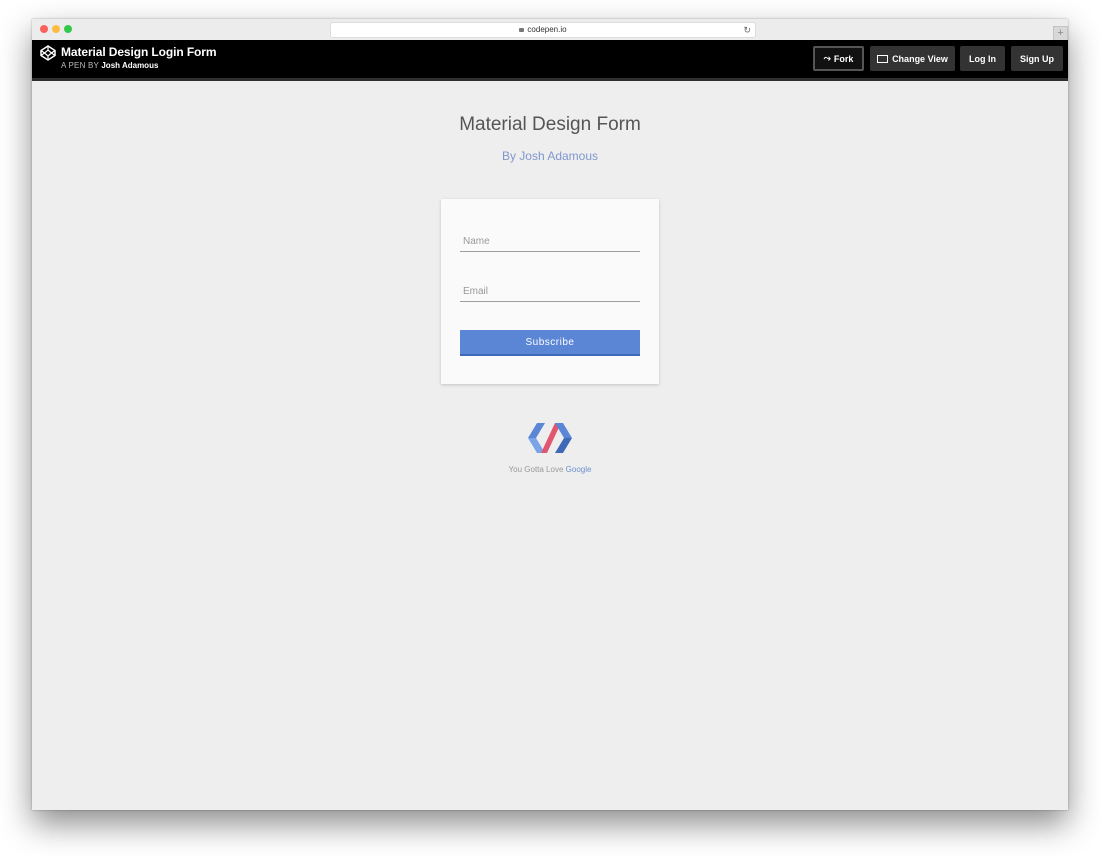 This screenshot has width=1100, height=856. What do you see at coordinates (536, 469) in the screenshot?
I see `footer-text: You Gotta Love` at bounding box center [536, 469].